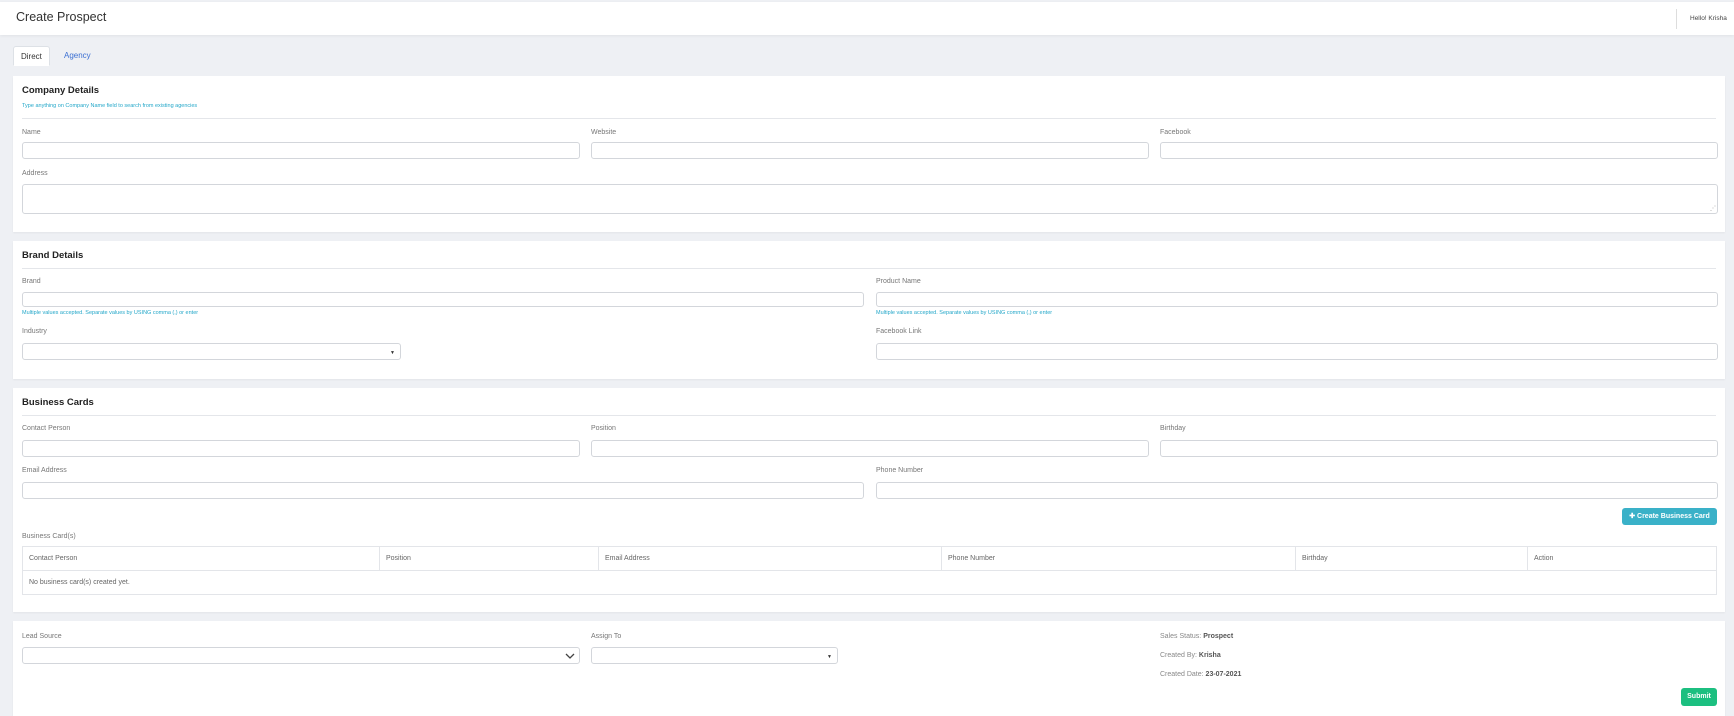  I want to click on tab-direct: Direct, so click(31, 56).